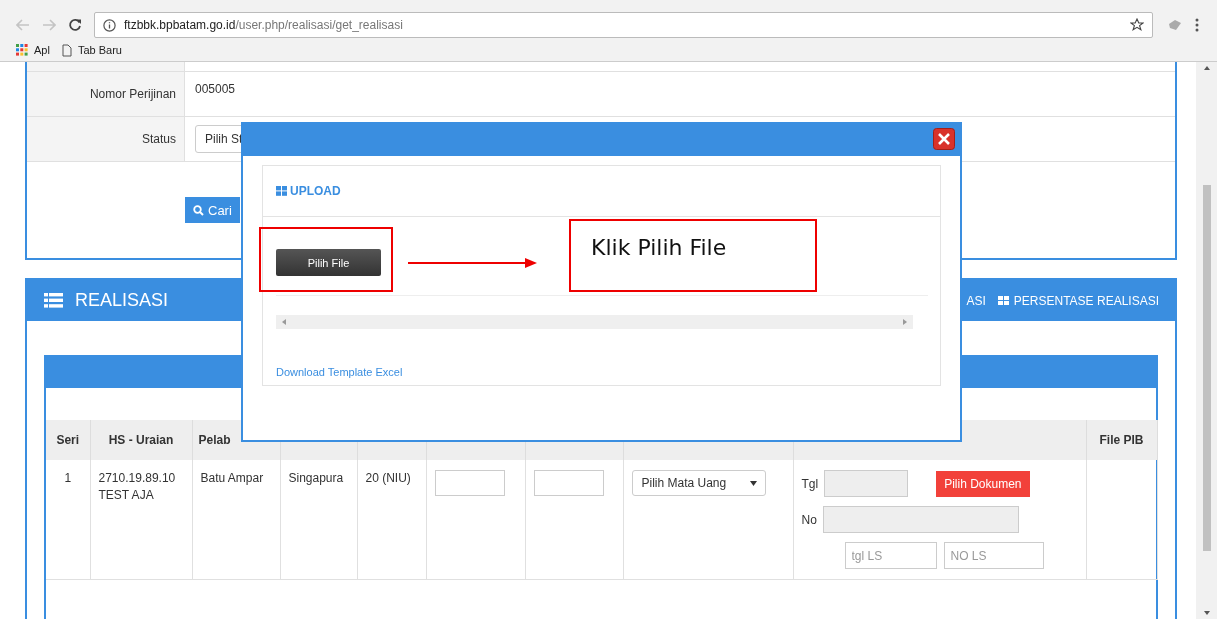 The height and width of the screenshot is (619, 1217). I want to click on scroll-up-icon, so click(1206, 68).